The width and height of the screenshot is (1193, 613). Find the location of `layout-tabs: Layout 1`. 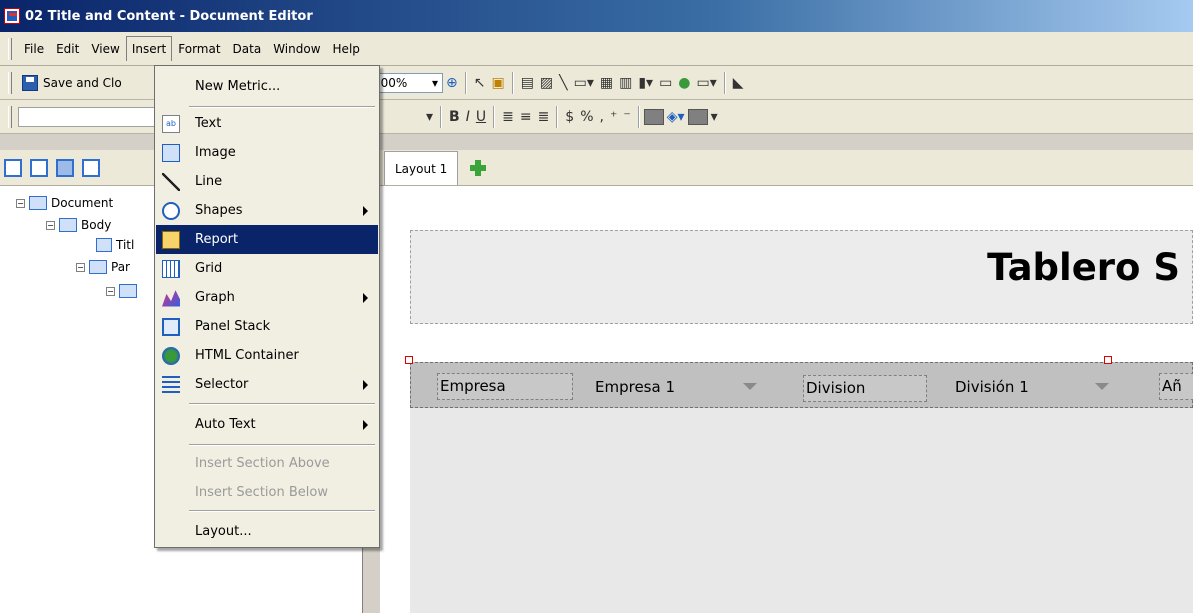

layout-tabs: Layout 1 is located at coordinates (786, 168).